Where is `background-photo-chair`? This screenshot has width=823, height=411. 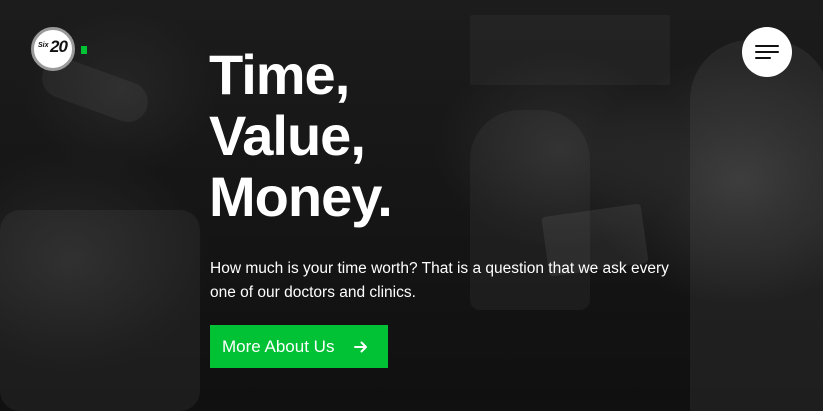
background-photo-chair is located at coordinates (100, 310).